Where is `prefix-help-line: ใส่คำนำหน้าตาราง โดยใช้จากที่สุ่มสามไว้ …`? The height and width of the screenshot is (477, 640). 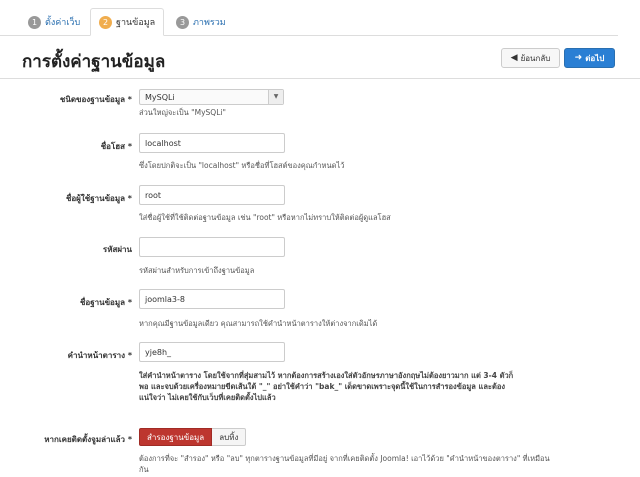
prefix-help-line: ใส่คำนำหน้าตาราง โดยใช้จากที่สุ่มสามไว้ … is located at coordinates (326, 375).